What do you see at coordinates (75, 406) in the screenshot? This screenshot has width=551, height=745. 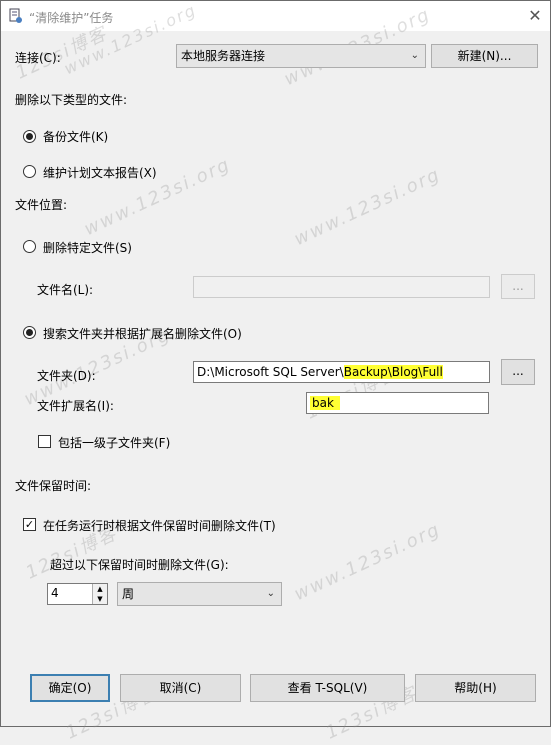 I see `extension-label: 文件扩展名(I):` at bounding box center [75, 406].